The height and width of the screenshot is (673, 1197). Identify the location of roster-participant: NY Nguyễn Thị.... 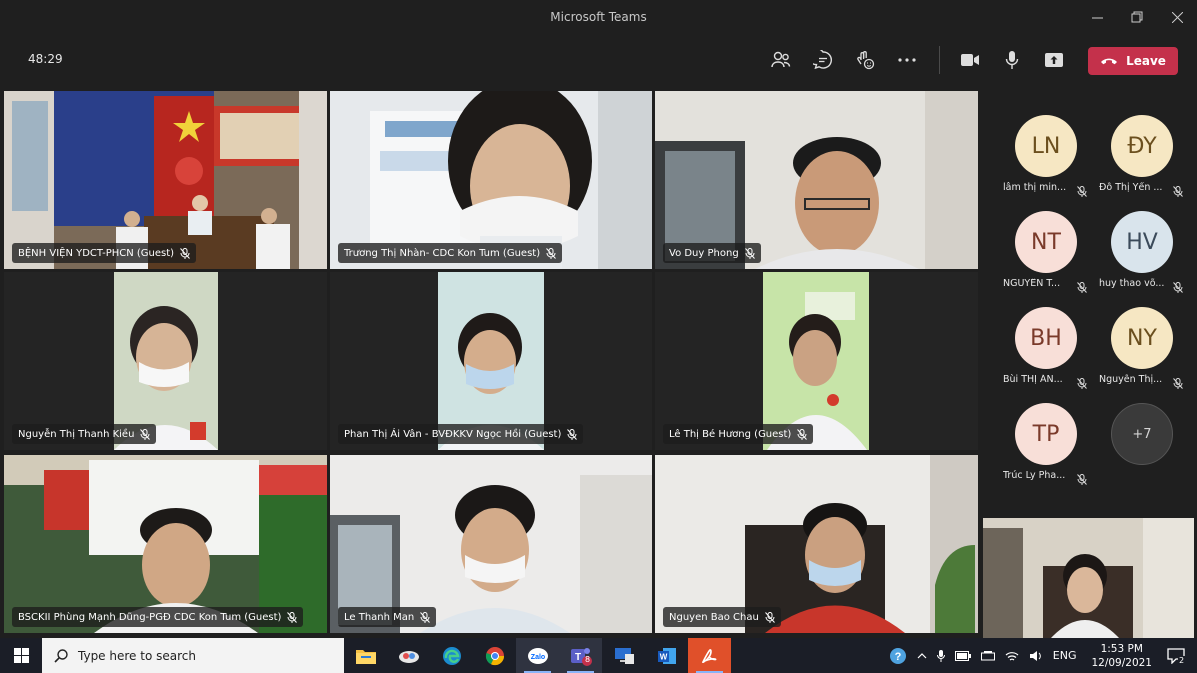
(1135, 340).